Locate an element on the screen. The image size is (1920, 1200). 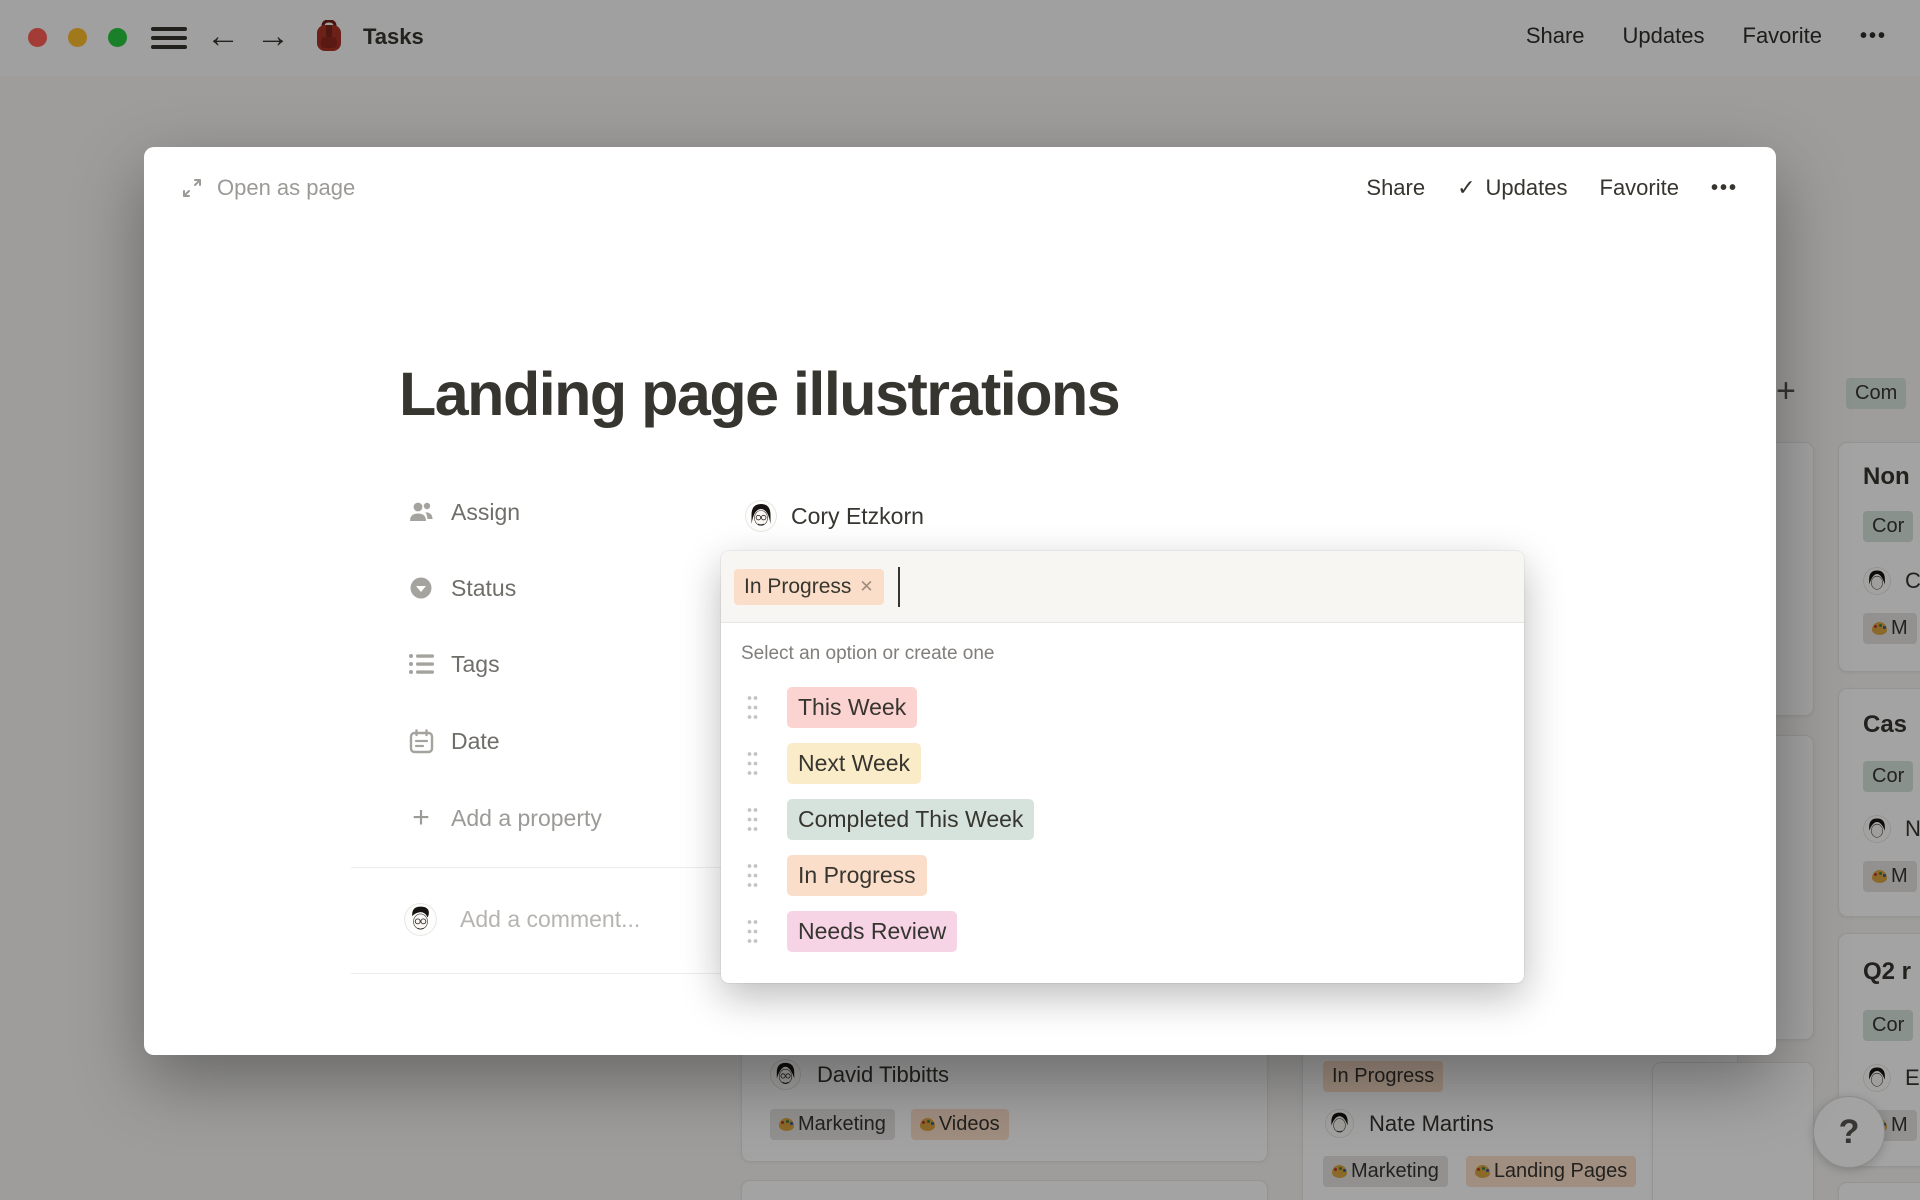
expand-diagonal-icon is located at coordinates (192, 188).